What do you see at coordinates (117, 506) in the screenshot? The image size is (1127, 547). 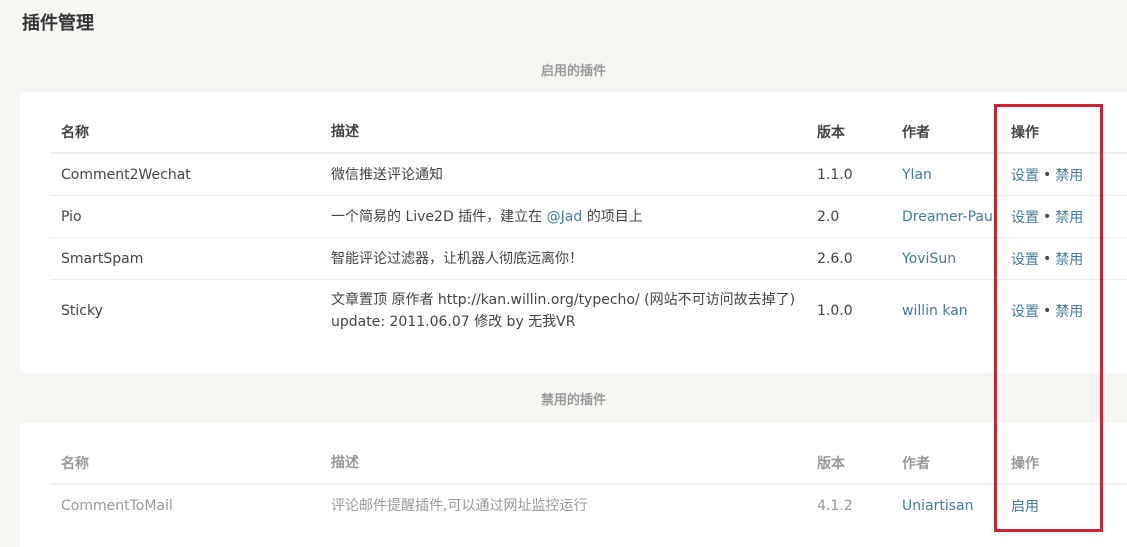 I see `plugin-name: CommentToMail` at bounding box center [117, 506].